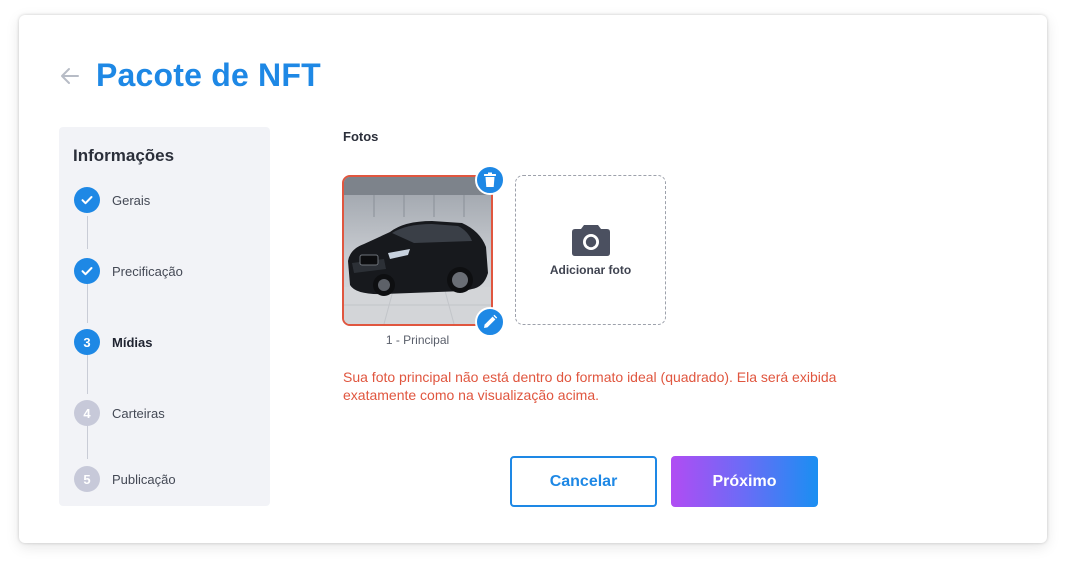 The image size is (1066, 566). Describe the element at coordinates (590, 270) in the screenshot. I see `add-photo-label: Adicionar foto` at that location.